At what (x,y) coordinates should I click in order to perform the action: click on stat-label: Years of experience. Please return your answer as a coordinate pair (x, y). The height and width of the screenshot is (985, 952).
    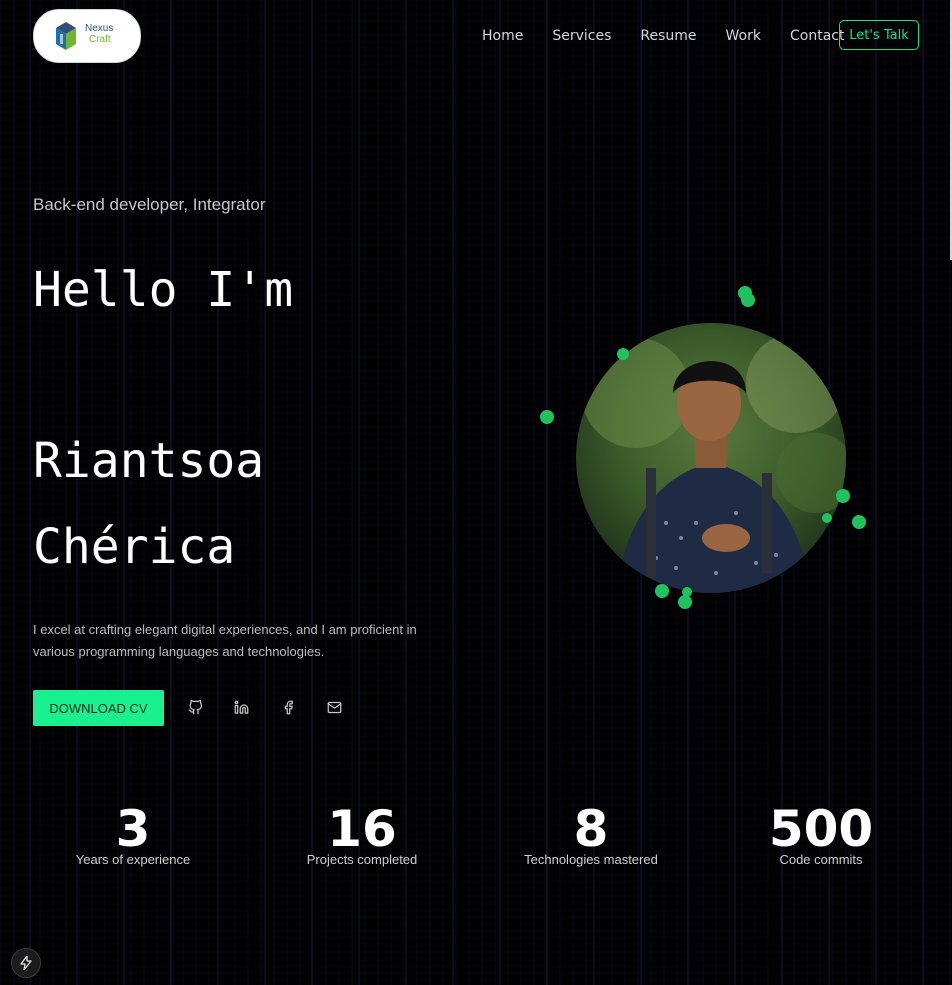
    Looking at the image, I should click on (133, 859).